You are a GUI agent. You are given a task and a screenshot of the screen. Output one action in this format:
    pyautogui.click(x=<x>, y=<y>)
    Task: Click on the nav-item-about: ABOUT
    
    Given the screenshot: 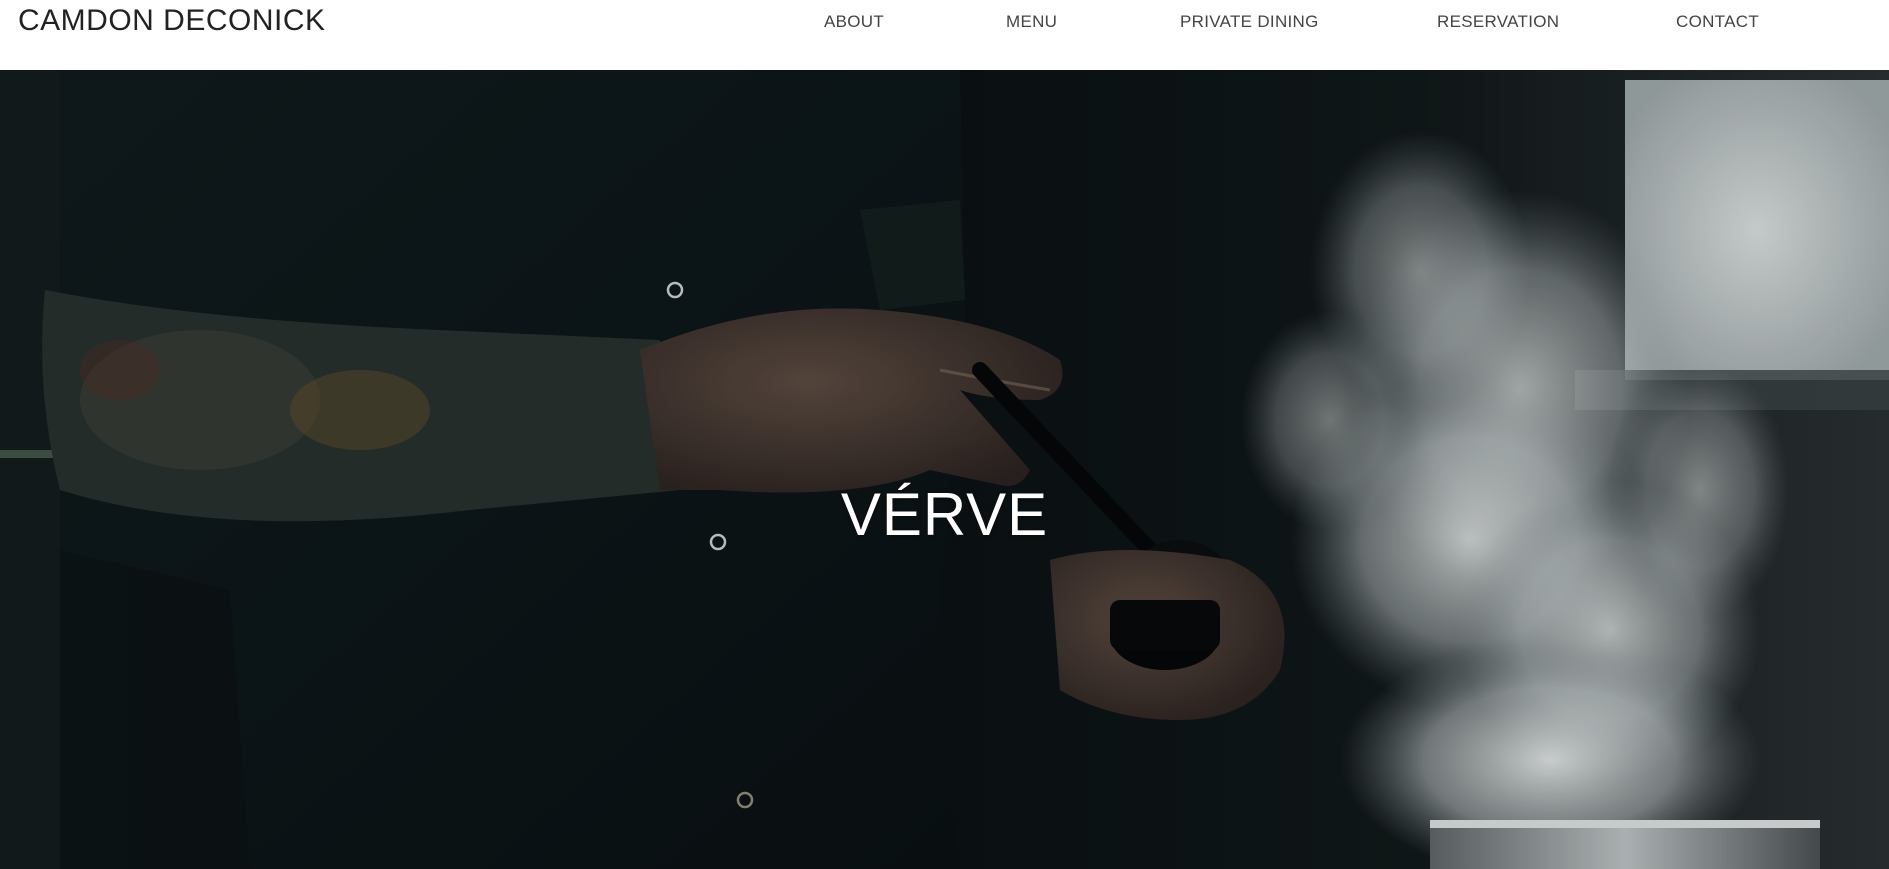 What is the action you would take?
    pyautogui.click(x=854, y=22)
    